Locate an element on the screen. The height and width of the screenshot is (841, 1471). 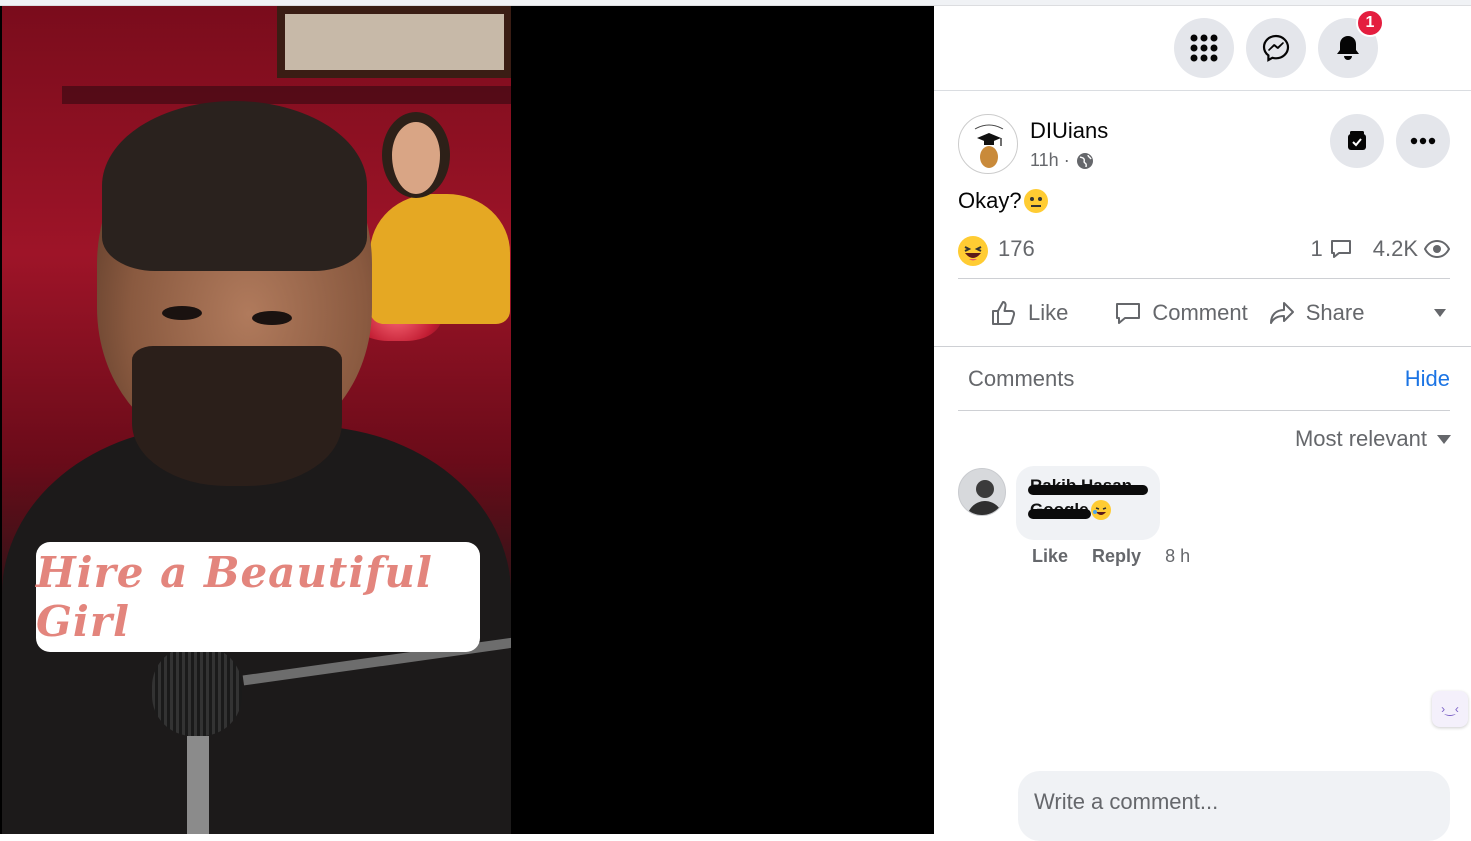
grid-menu-icon is located at coordinates (1204, 48).